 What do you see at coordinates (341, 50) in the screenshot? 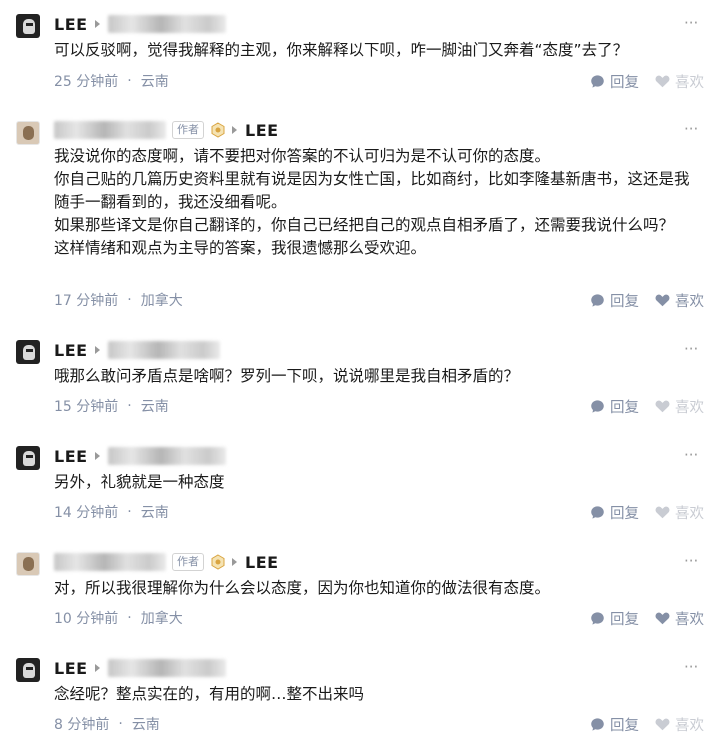
I see `comment-text: 可以反驳啊，觉得我解释的主观，你来解释以下呗，咋一脚油门又奔着“态度”去了？` at bounding box center [341, 50].